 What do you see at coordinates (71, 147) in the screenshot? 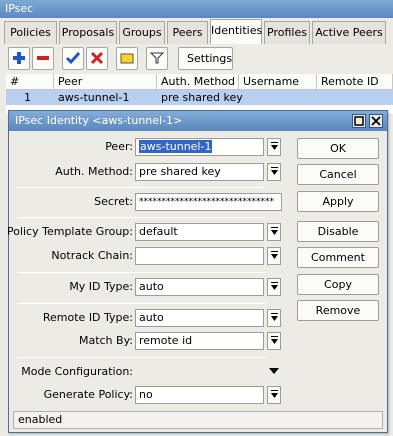
I see `peer-label-box: Peer:` at bounding box center [71, 147].